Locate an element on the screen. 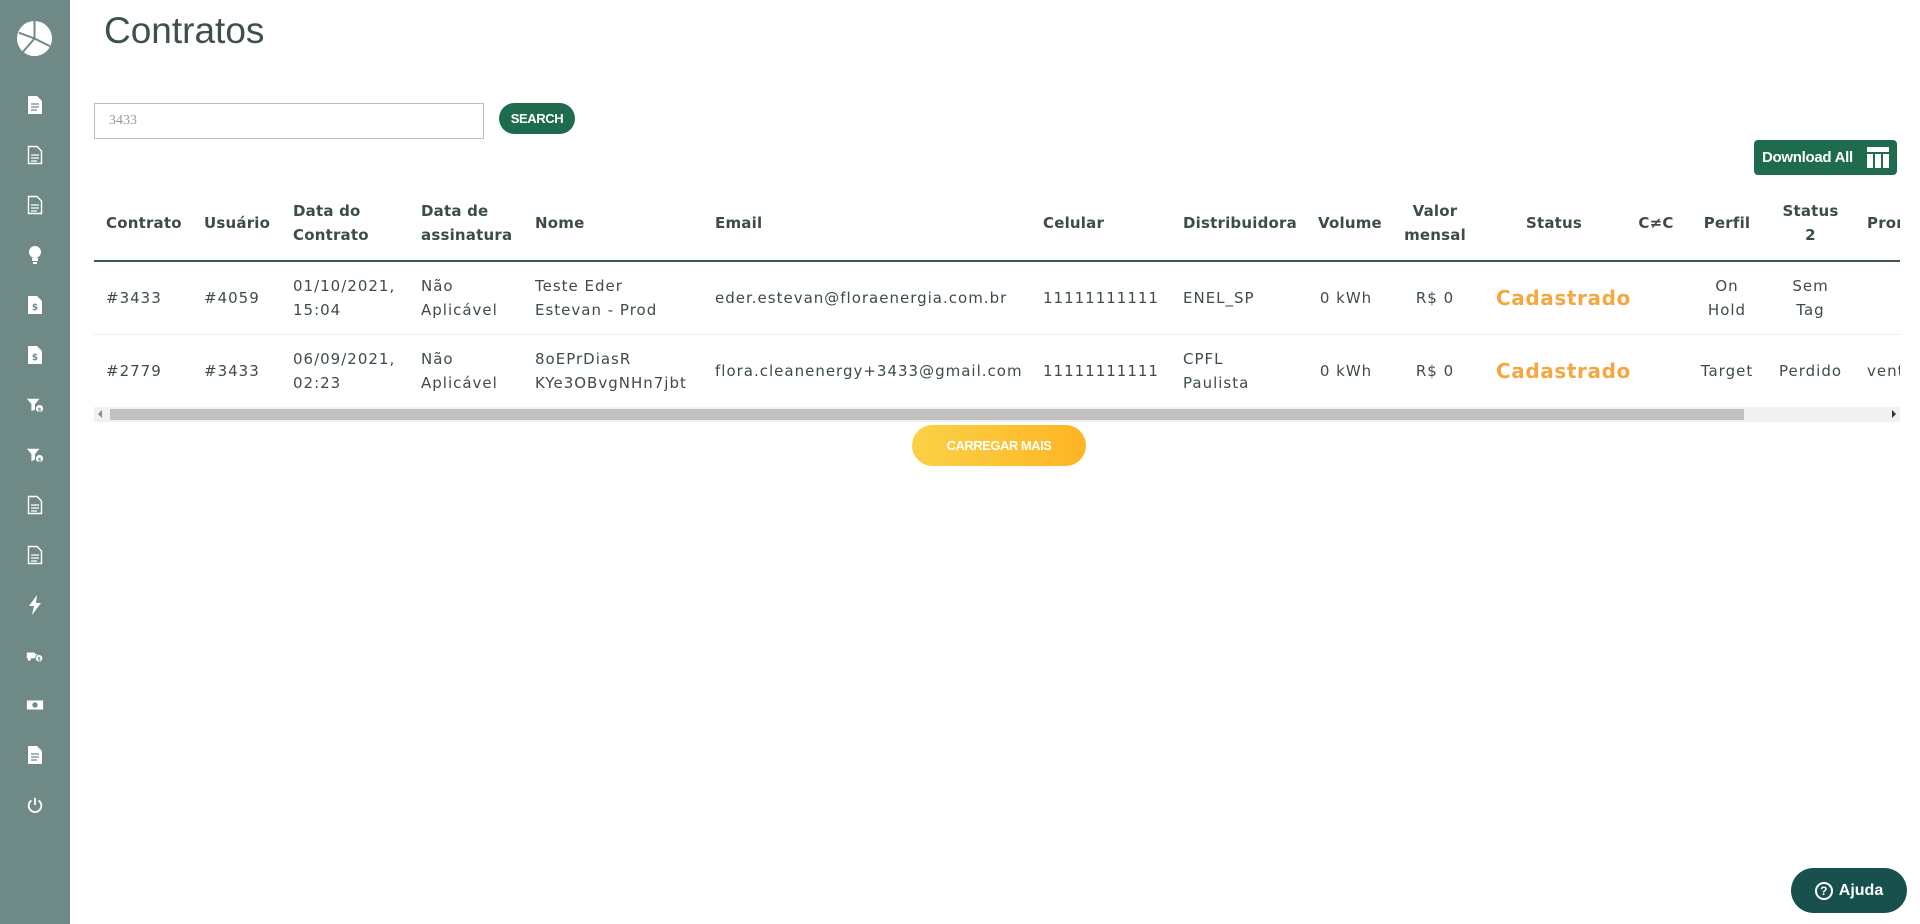 Image resolution: width=1920 pixels, height=924 pixels. cell-promo is located at coordinates (1877, 298).